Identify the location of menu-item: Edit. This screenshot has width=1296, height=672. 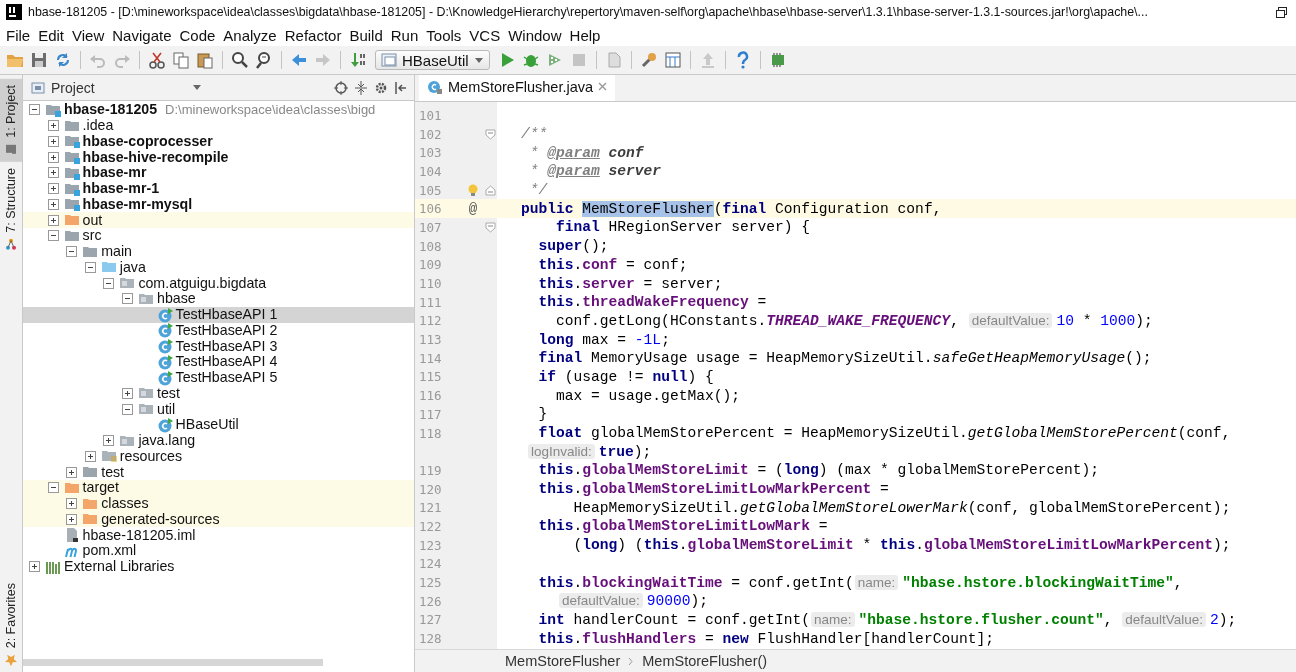
(51, 35).